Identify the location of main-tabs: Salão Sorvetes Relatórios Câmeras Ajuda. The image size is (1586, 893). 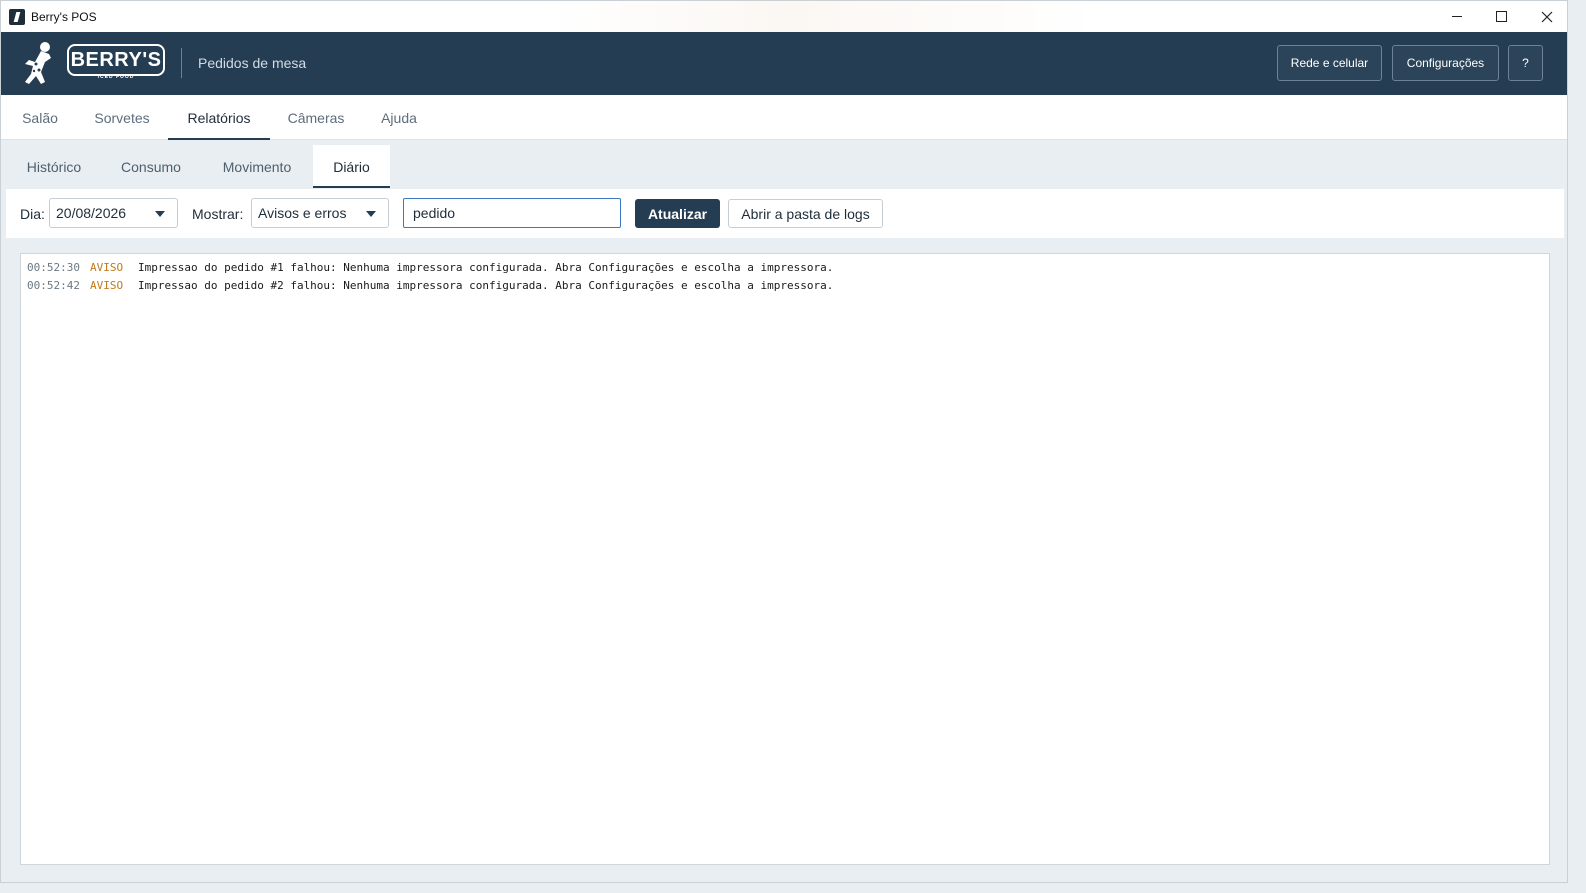
(784, 117).